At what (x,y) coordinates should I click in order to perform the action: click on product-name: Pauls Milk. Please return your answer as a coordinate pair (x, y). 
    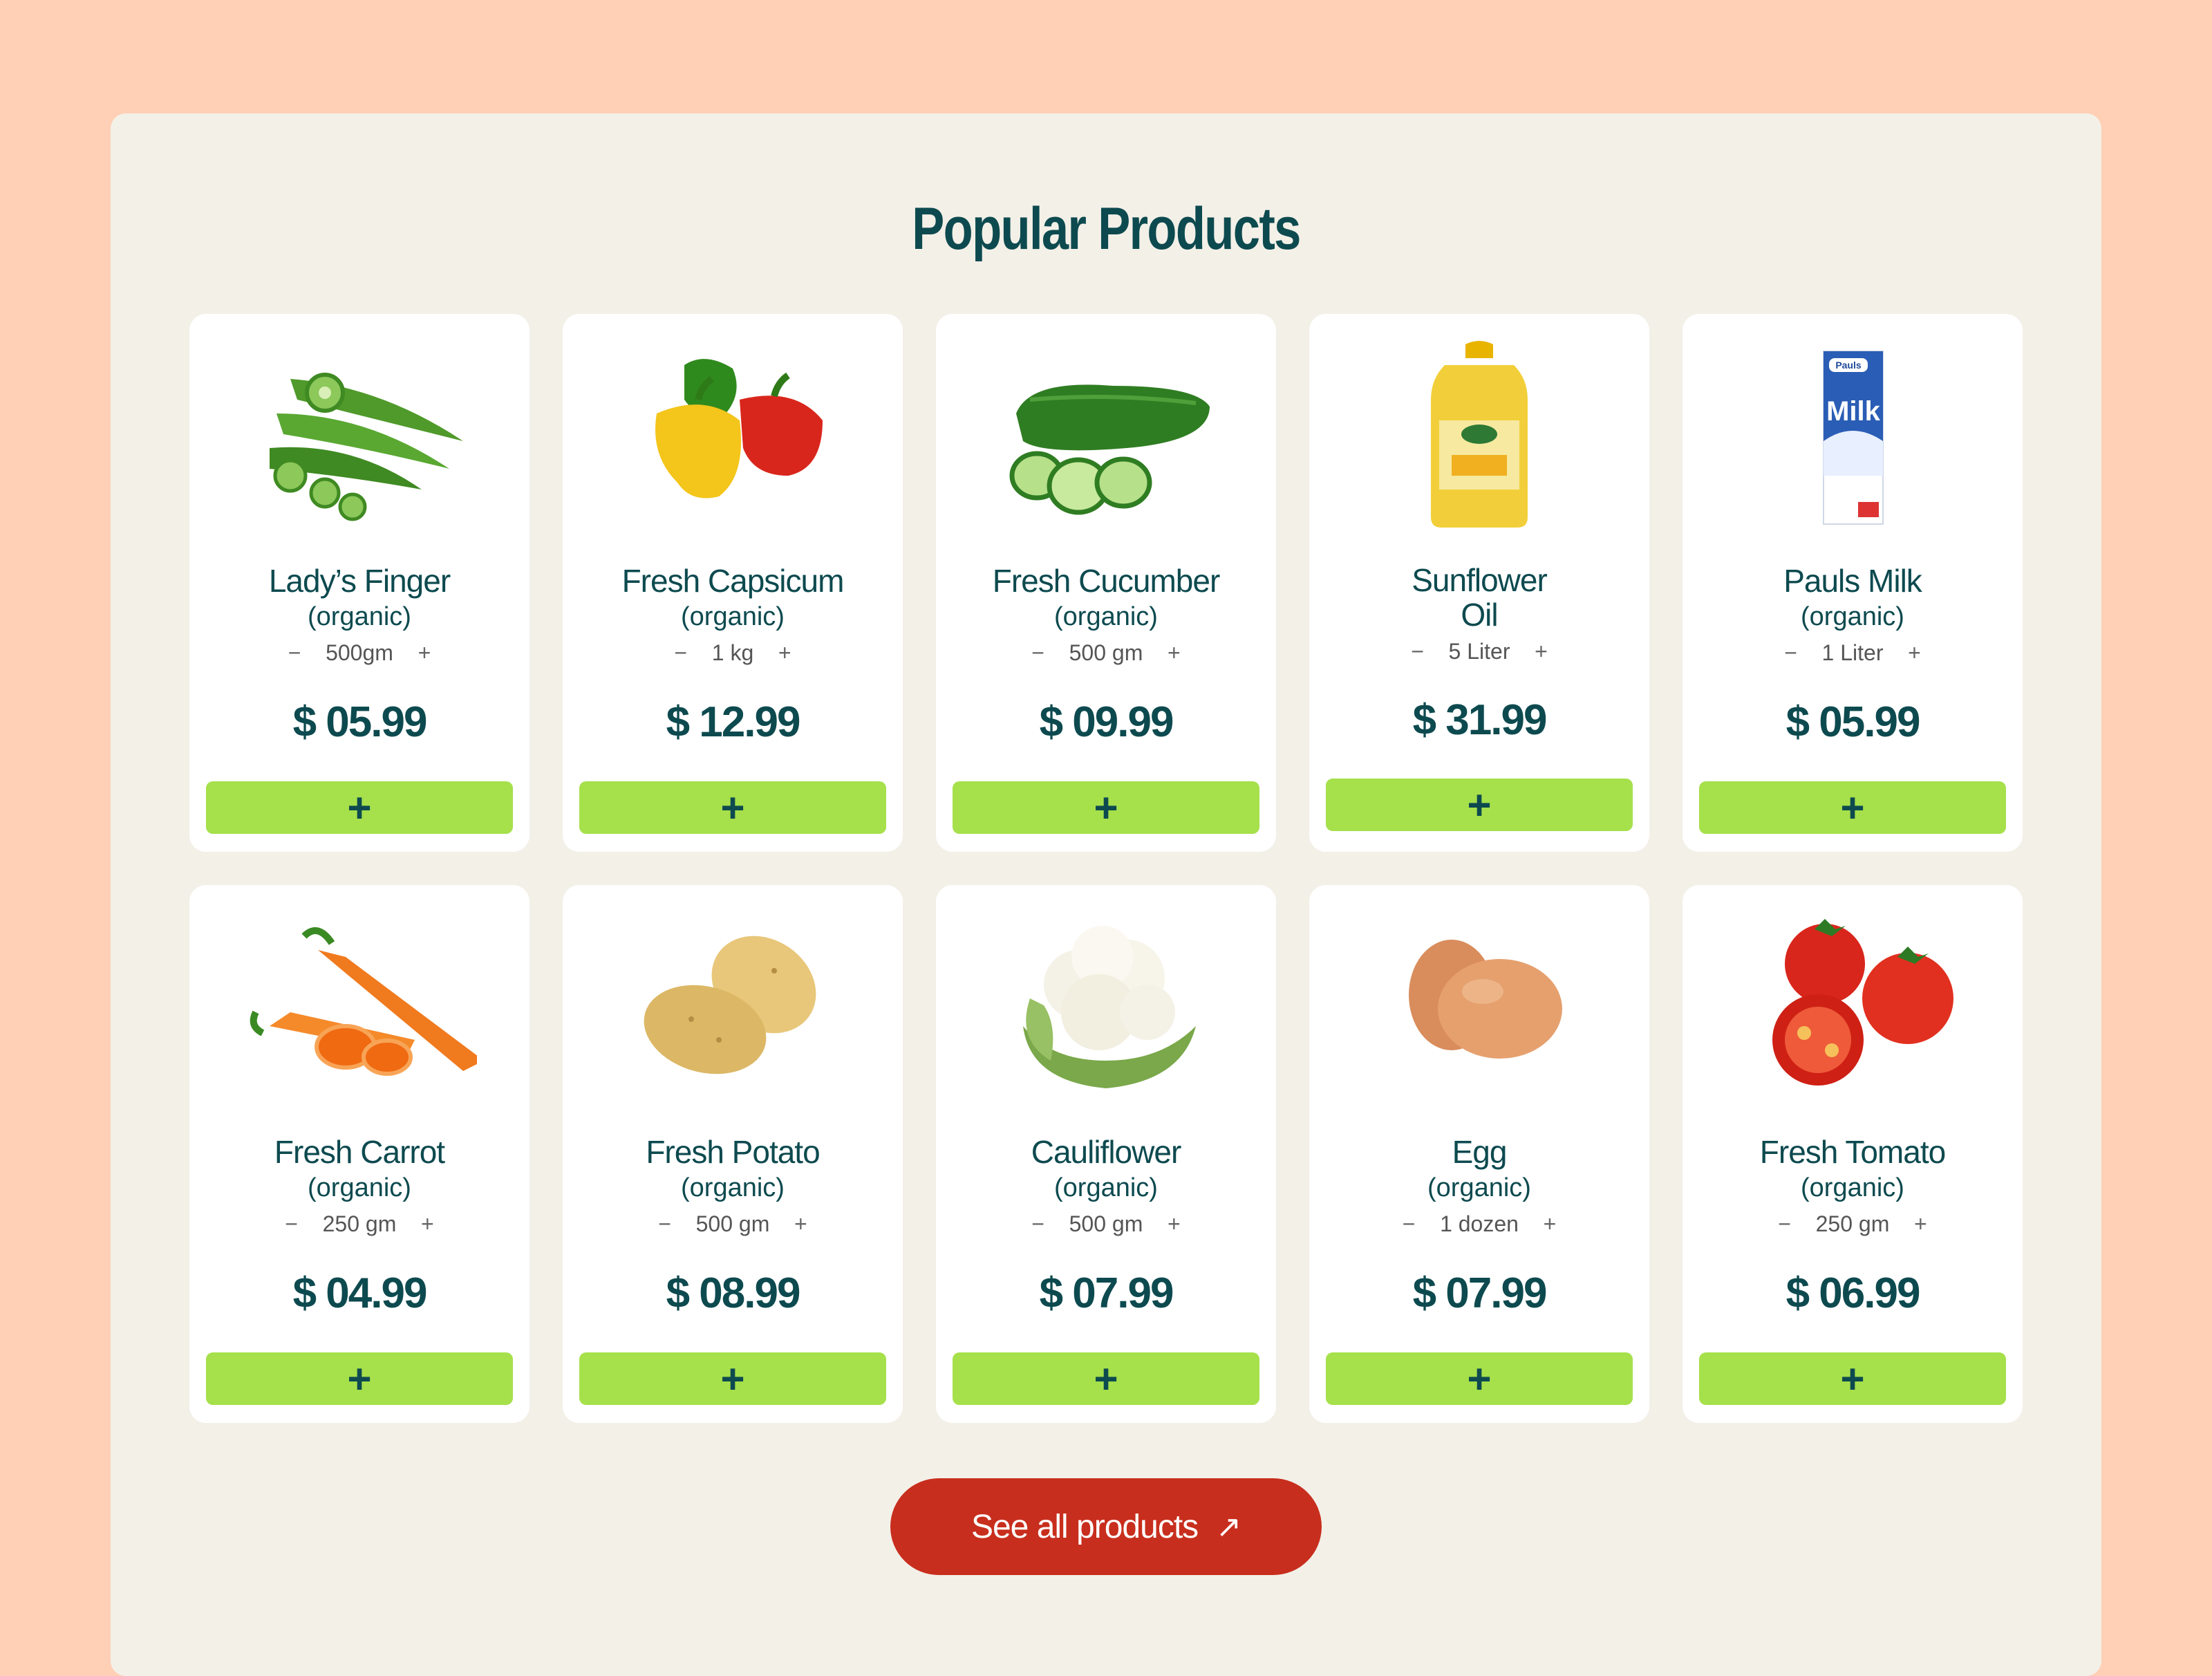
    Looking at the image, I should click on (1853, 581).